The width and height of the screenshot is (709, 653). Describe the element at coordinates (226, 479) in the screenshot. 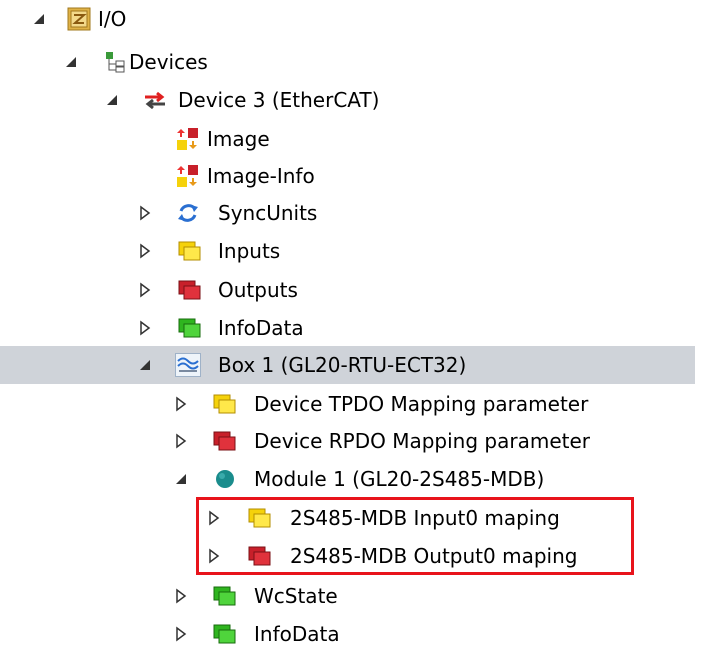

I see `module-icon` at that location.